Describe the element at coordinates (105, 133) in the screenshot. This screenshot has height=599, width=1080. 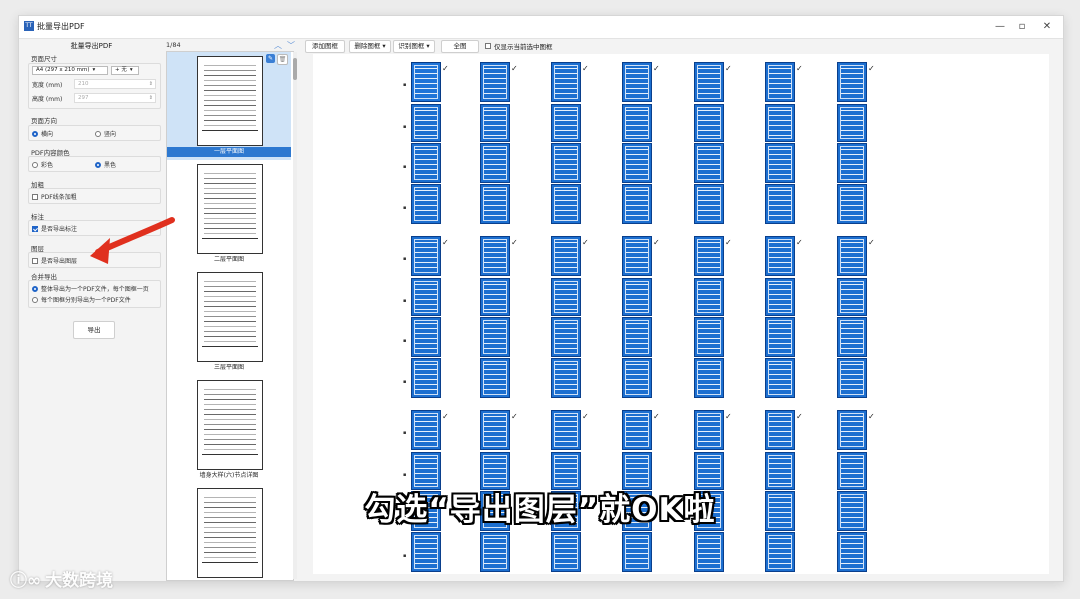
I see `radio-vertical: 竖向` at that location.